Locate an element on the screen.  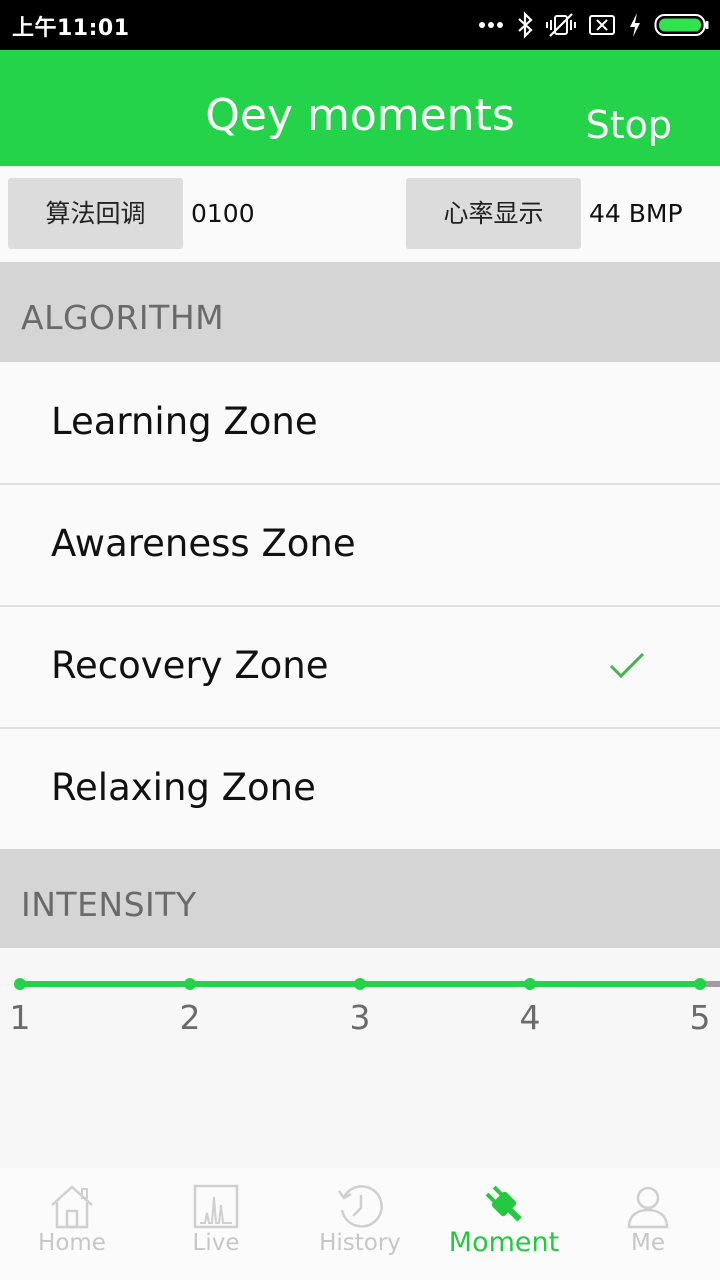
zone-item-relaxing: Relaxing Zone is located at coordinates (360, 789).